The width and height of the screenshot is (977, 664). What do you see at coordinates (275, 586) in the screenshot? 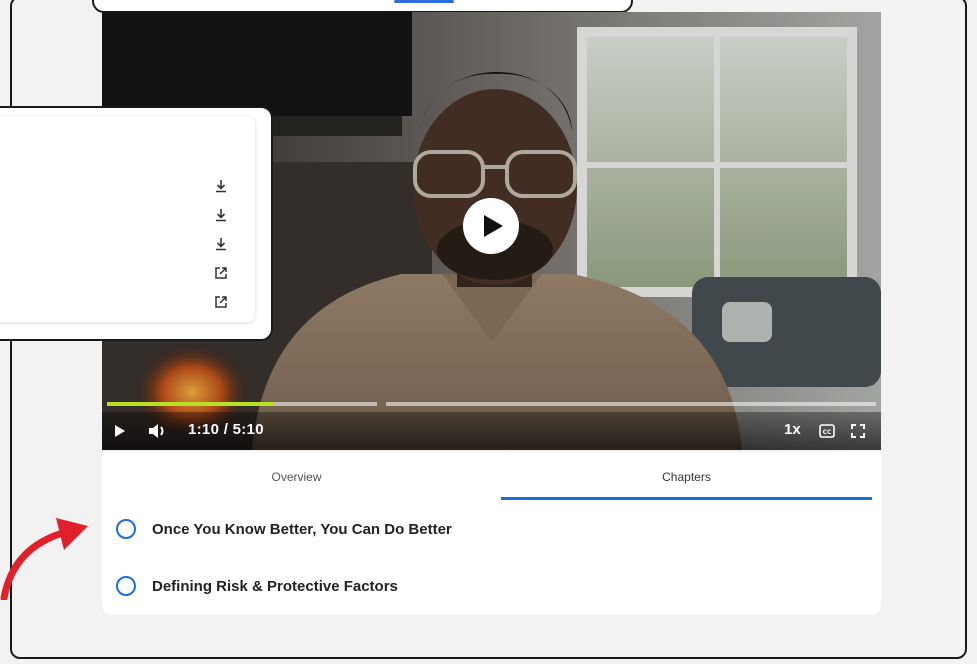
I see `chapter-title: Defining Risk & Protective Factors` at bounding box center [275, 586].